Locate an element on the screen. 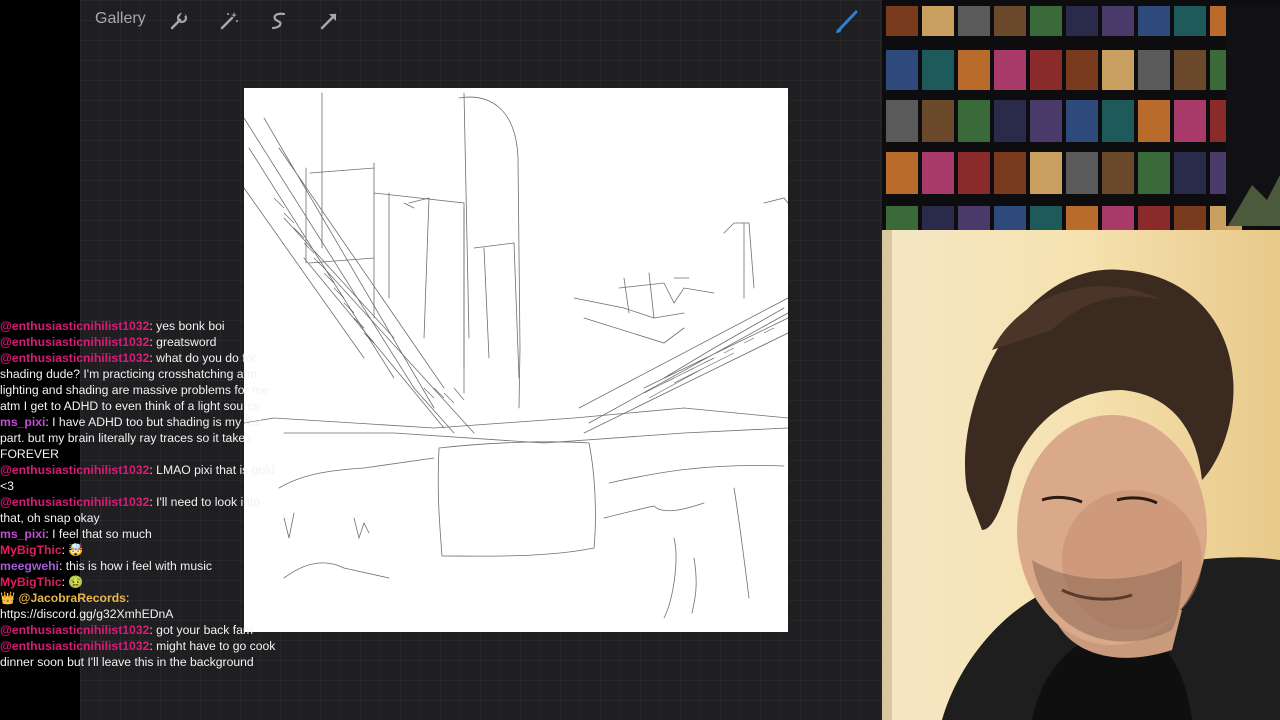  top-toolbar: Gallery is located at coordinates (481, 21).